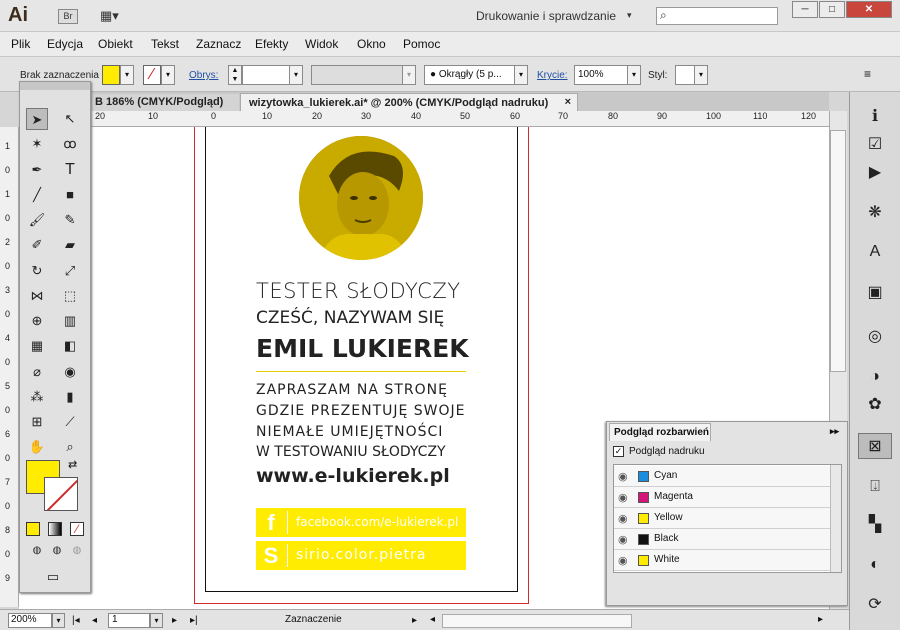  What do you see at coordinates (805, 9) in the screenshot?
I see `minimize-button: ─` at bounding box center [805, 9].